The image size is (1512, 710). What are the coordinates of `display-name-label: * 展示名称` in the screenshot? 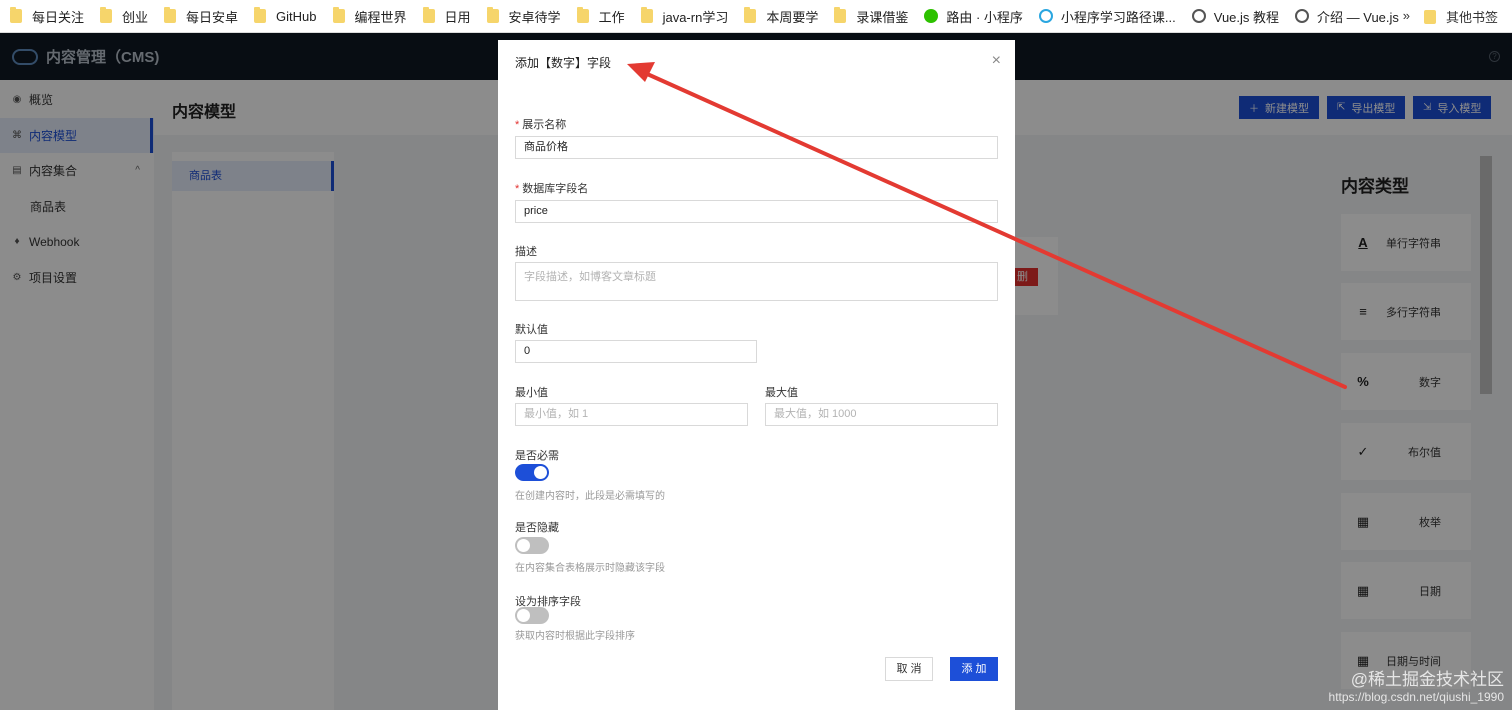 It's located at (541, 125).